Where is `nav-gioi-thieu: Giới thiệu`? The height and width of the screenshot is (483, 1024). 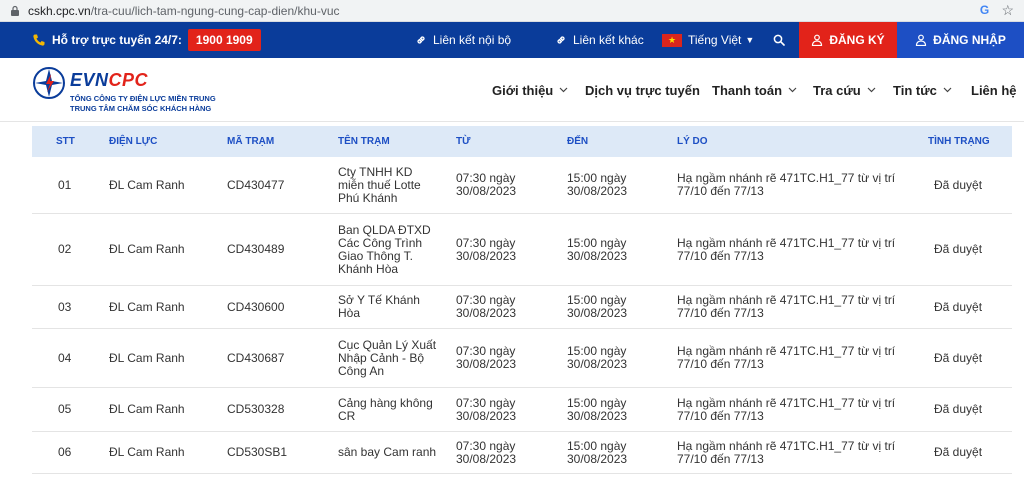 nav-gioi-thieu: Giới thiệu is located at coordinates (530, 90).